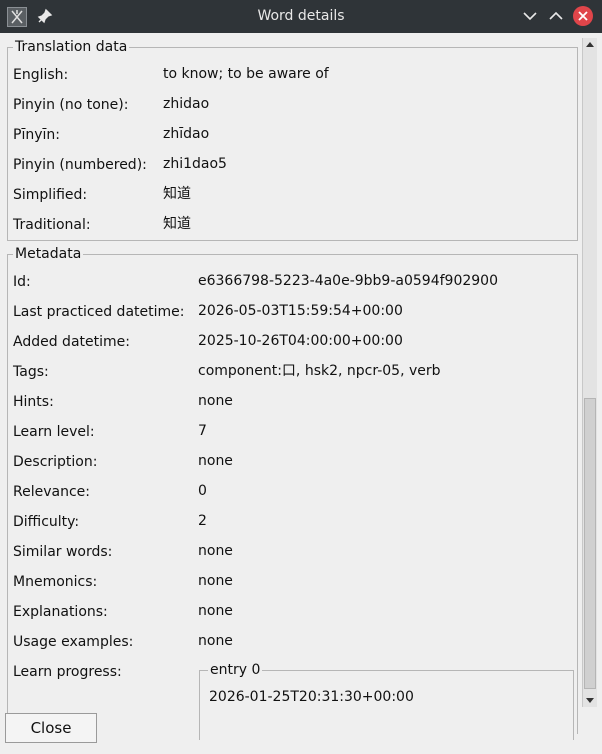  Describe the element at coordinates (71, 105) in the screenshot. I see `pinyin-no-tone-label: Pinyin (no tone):` at that location.